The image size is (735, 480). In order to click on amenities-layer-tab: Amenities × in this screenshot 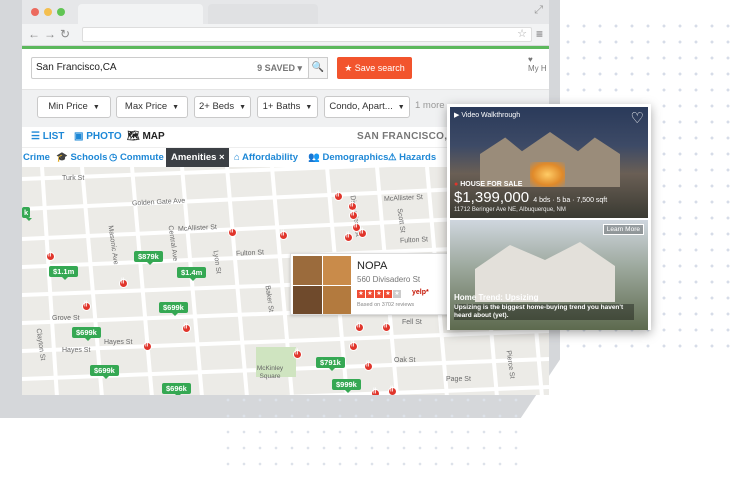, I will do `click(197, 158)`.